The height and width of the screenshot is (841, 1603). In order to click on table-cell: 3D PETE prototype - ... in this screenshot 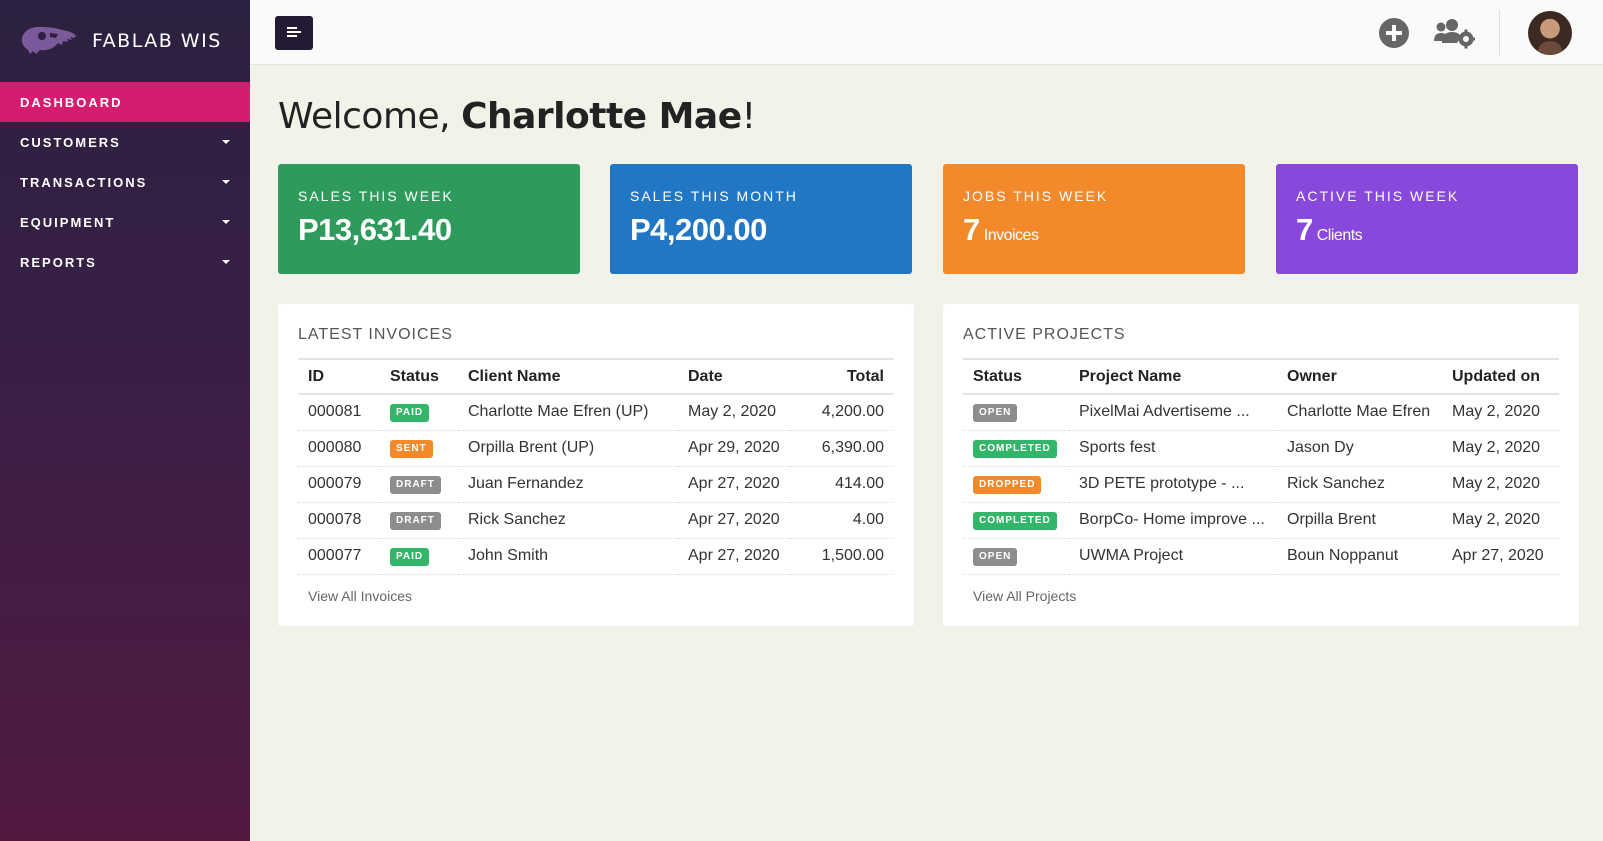, I will do `click(1173, 484)`.